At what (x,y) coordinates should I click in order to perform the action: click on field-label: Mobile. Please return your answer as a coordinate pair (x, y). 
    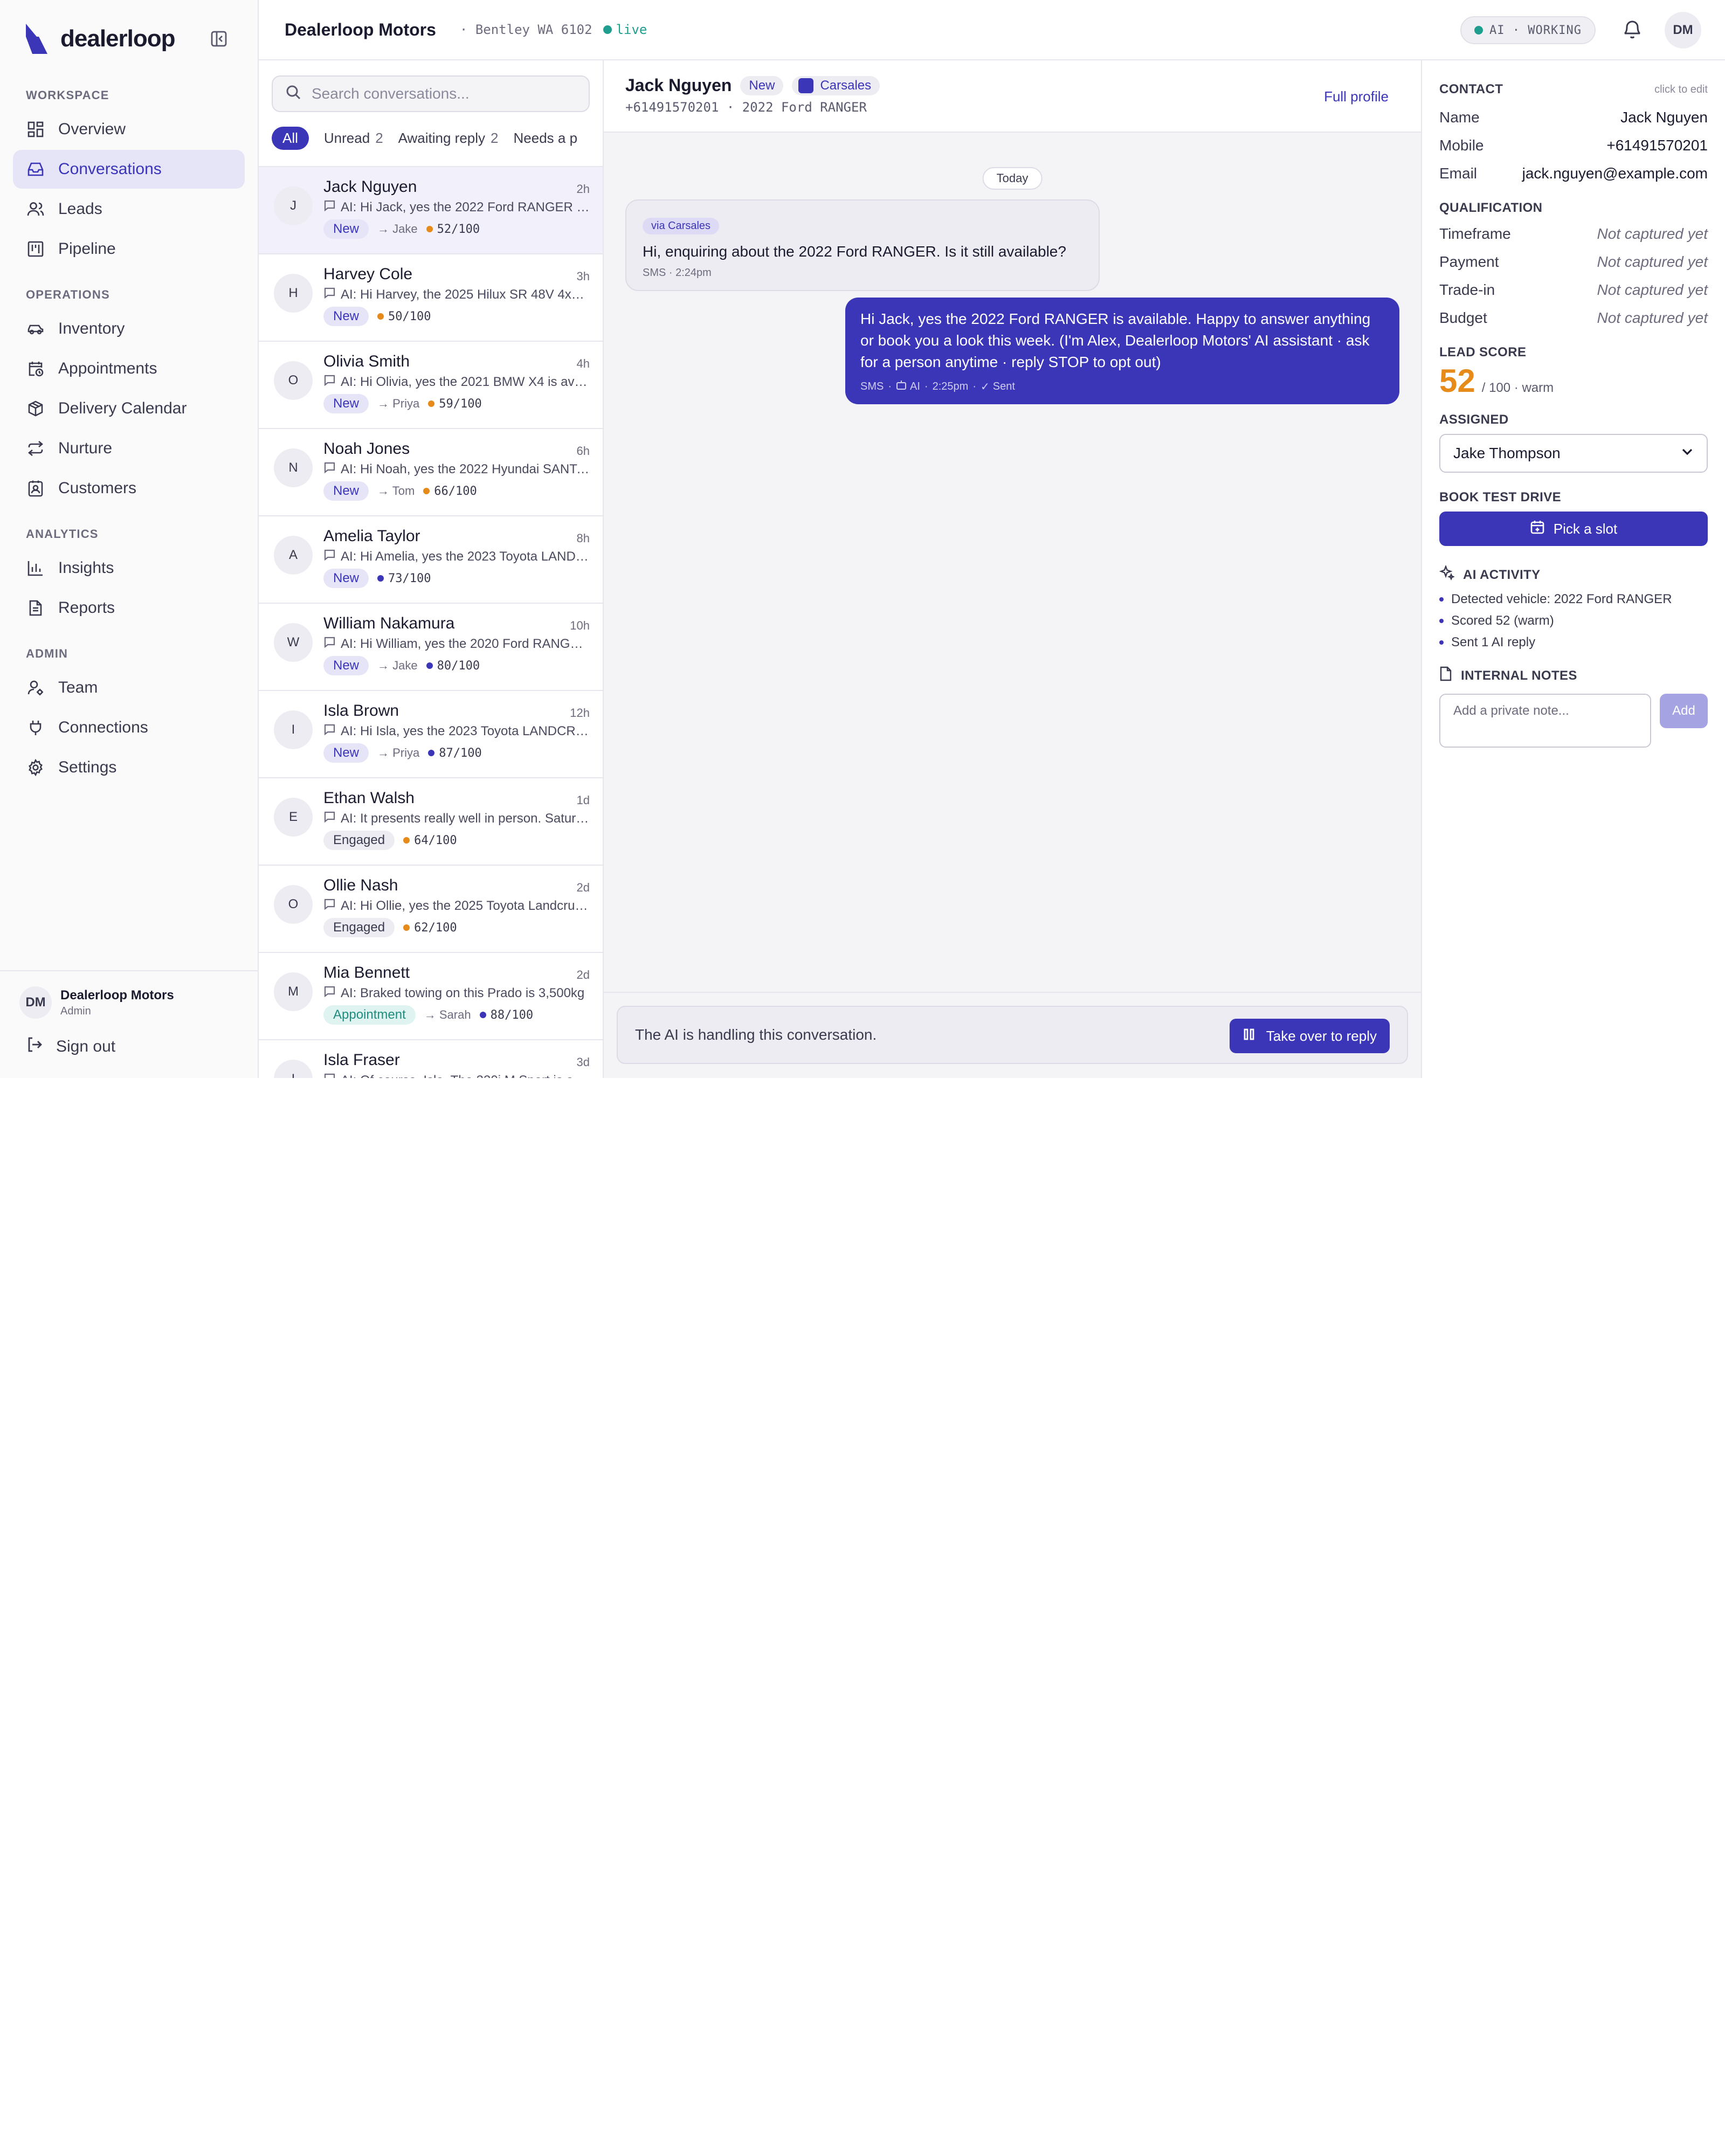
    Looking at the image, I should click on (1461, 145).